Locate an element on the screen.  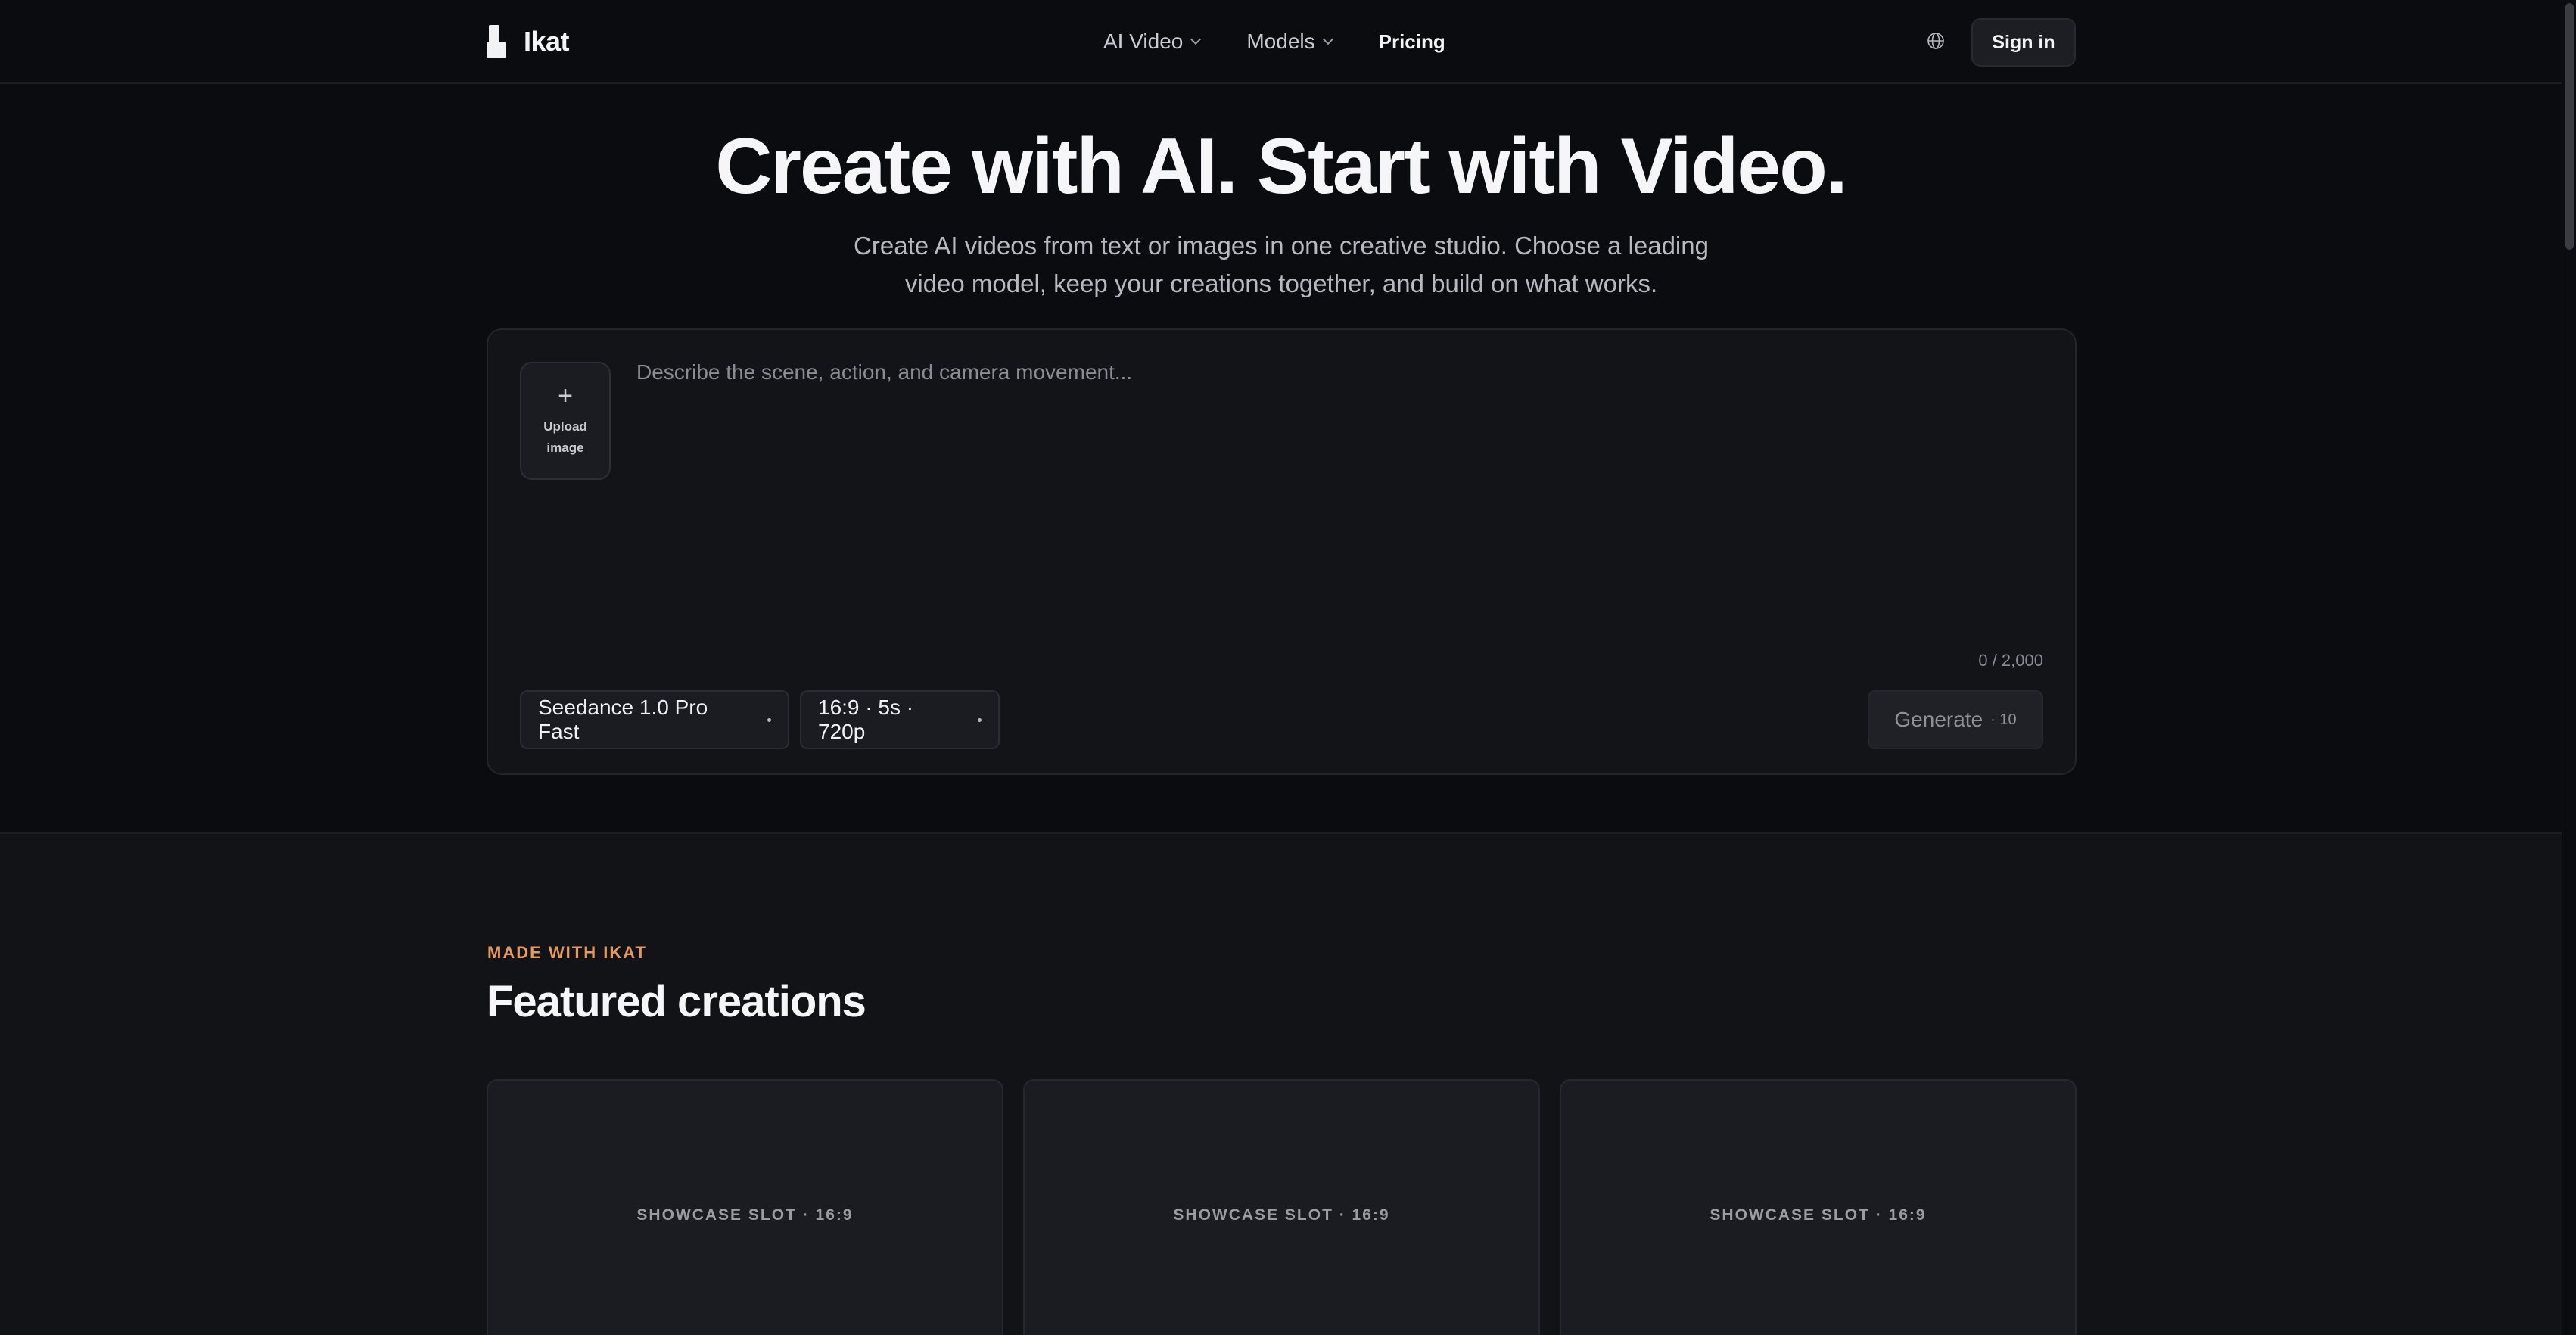
upload-image-button: + Upload image is located at coordinates (565, 421).